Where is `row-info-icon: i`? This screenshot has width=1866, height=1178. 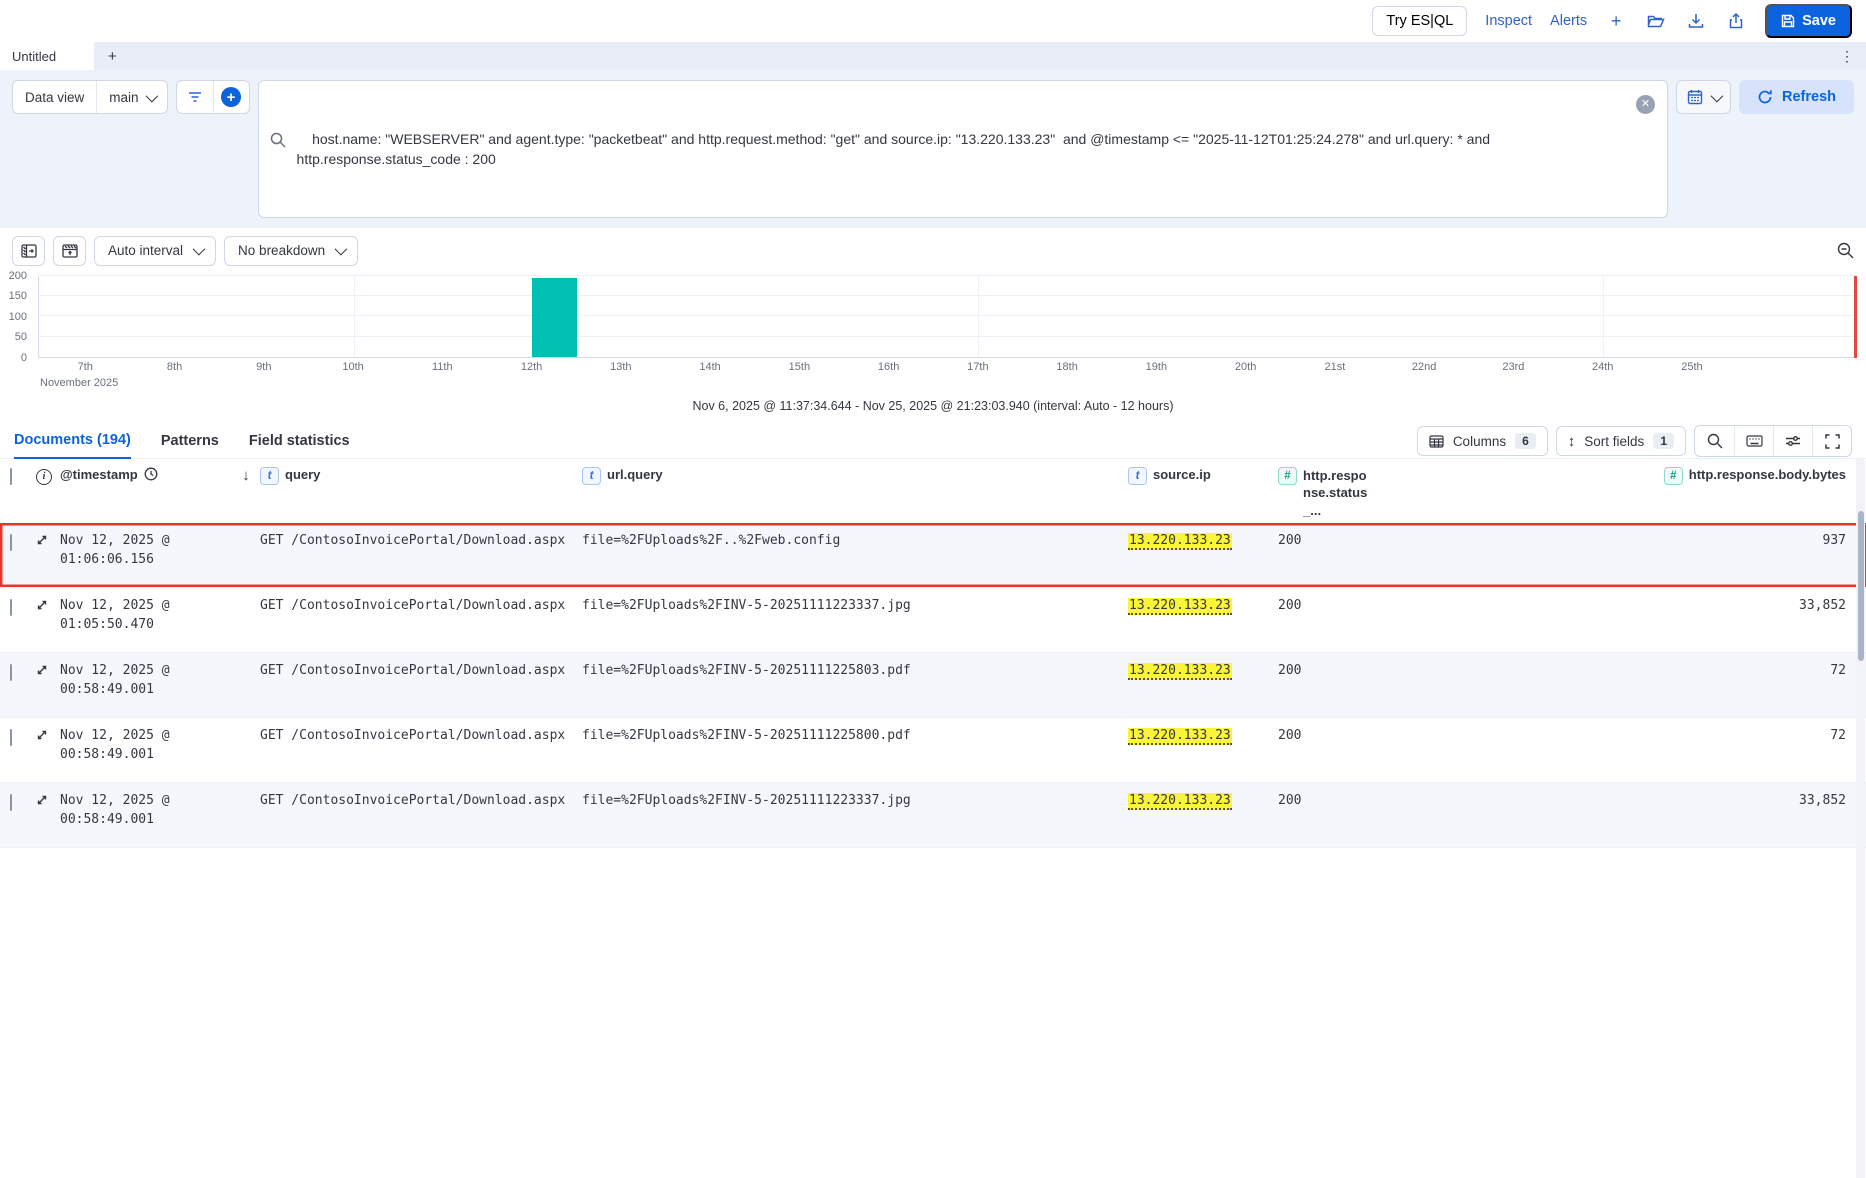
row-info-icon: i is located at coordinates (44, 476).